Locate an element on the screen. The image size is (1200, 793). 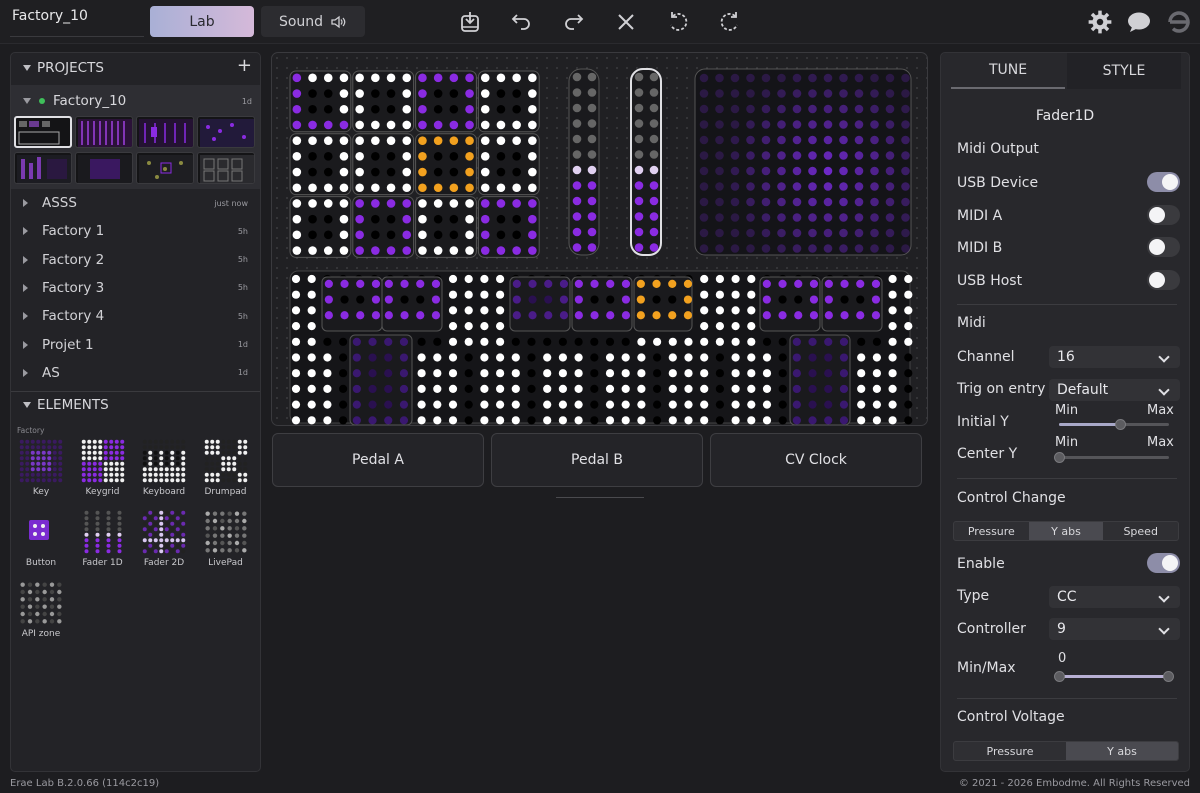
center-y-slider is located at coordinates (1114, 457).